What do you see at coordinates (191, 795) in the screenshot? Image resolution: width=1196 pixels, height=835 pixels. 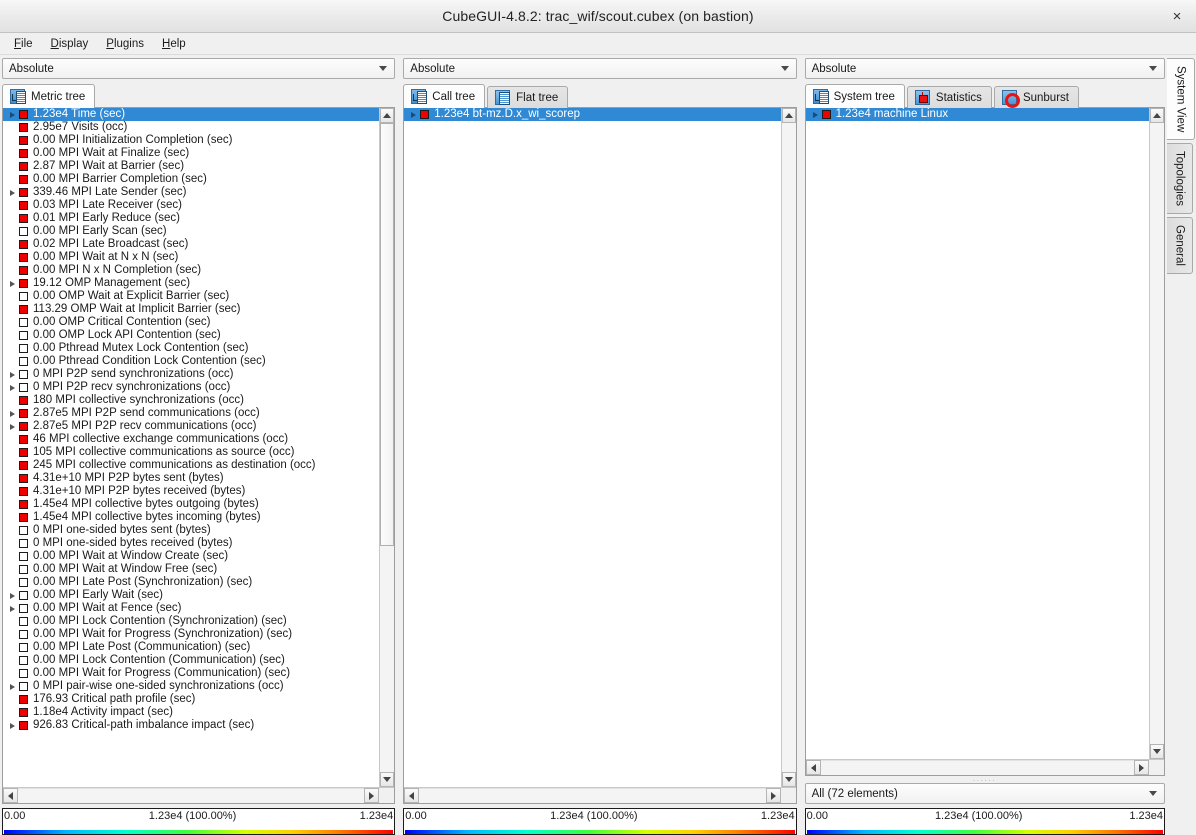 I see `metric-hscroll-track` at bounding box center [191, 795].